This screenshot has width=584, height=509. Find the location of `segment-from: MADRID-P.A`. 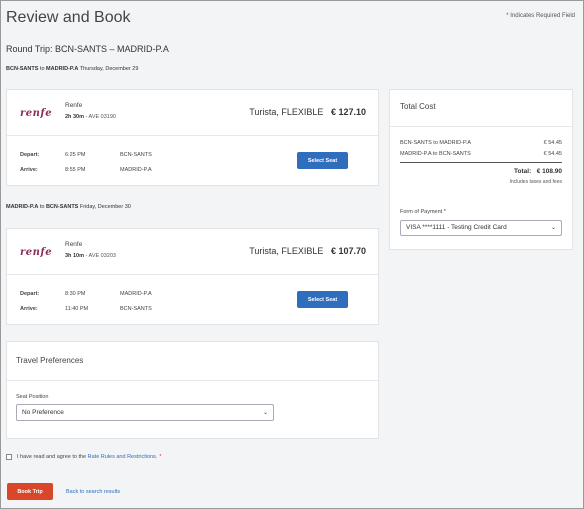

segment-from: MADRID-P.A is located at coordinates (22, 207).